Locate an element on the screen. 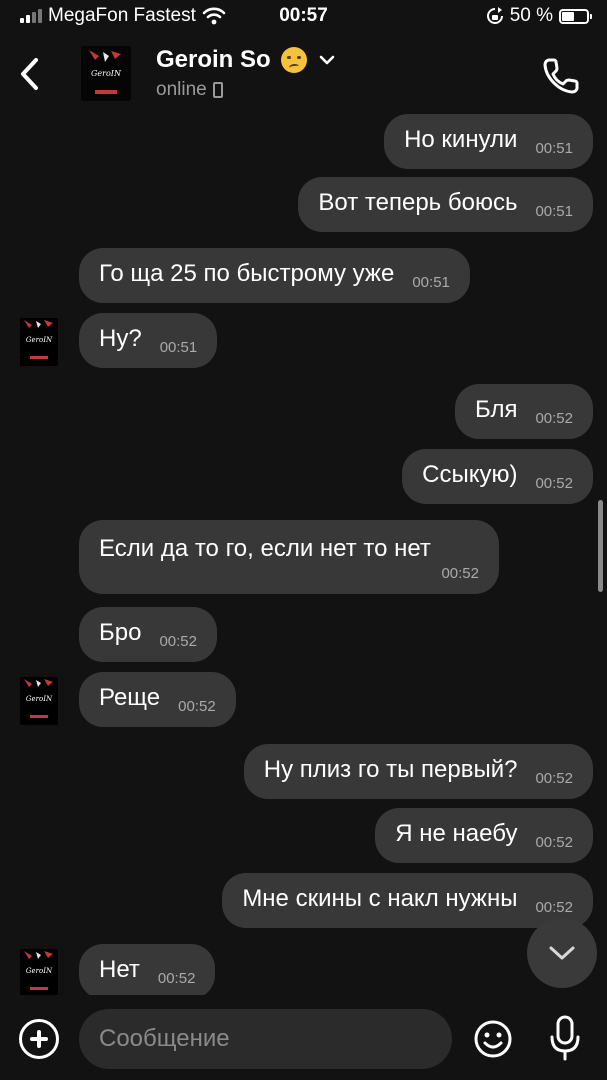 The width and height of the screenshot is (607, 1080). orientation-lock-icon is located at coordinates (494, 15).